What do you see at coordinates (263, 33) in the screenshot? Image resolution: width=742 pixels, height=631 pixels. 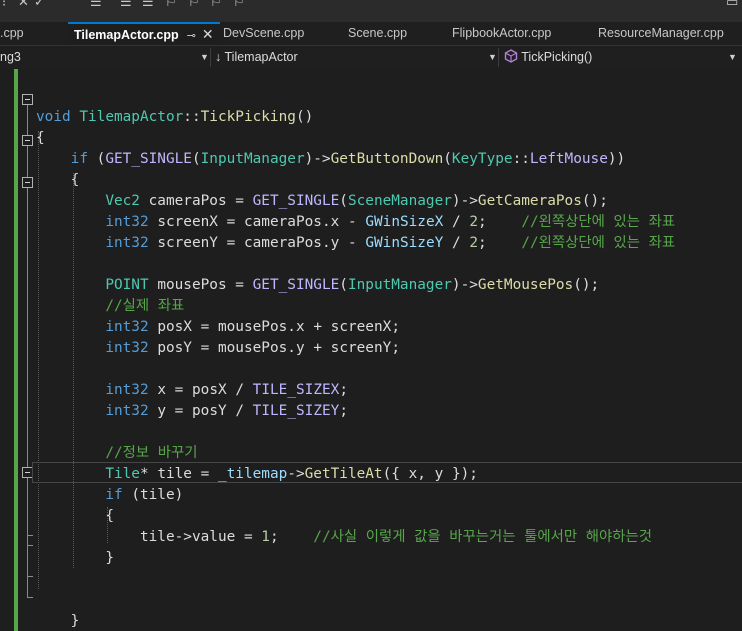 I see `tab-devscene: DevScene.cpp` at bounding box center [263, 33].